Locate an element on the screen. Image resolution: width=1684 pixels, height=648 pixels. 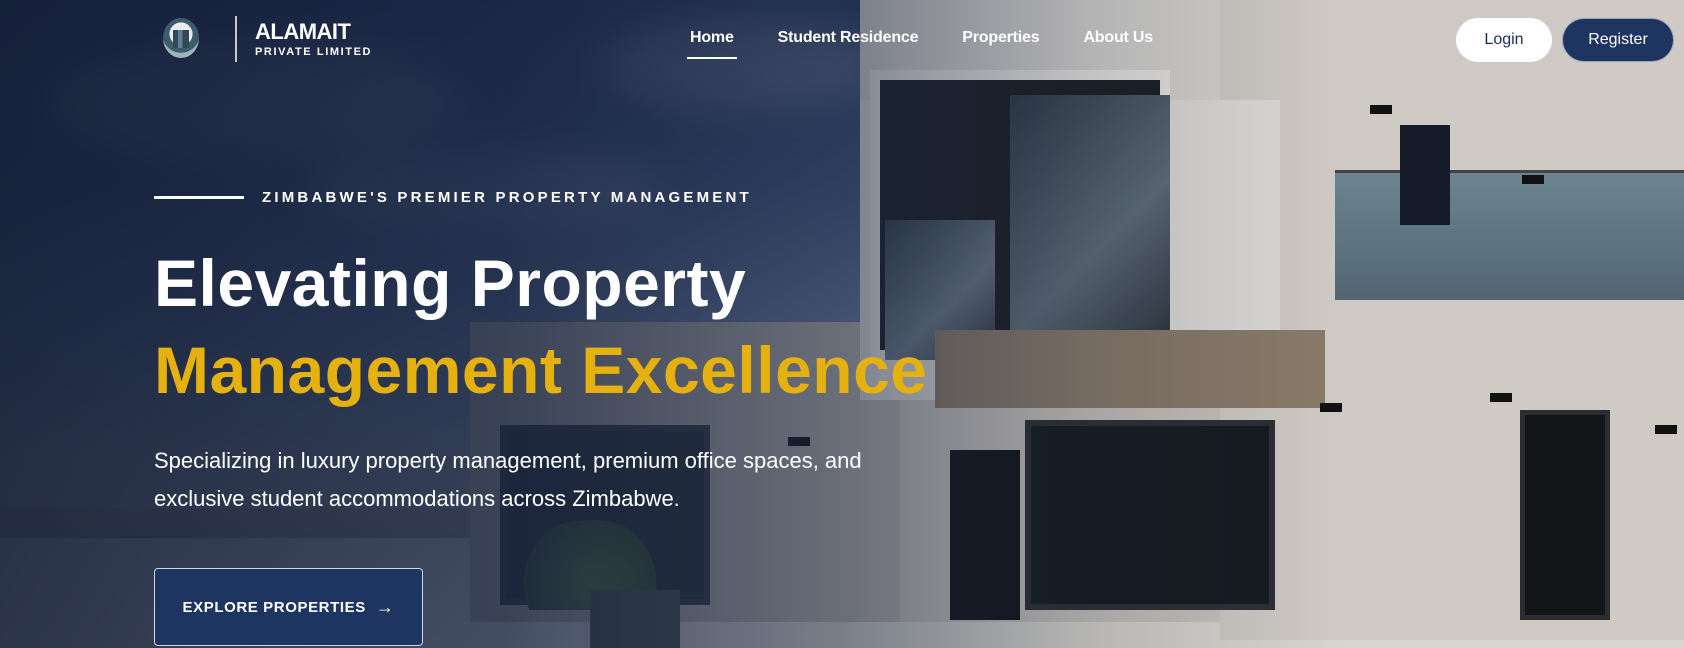
logo-divider is located at coordinates (236, 39).